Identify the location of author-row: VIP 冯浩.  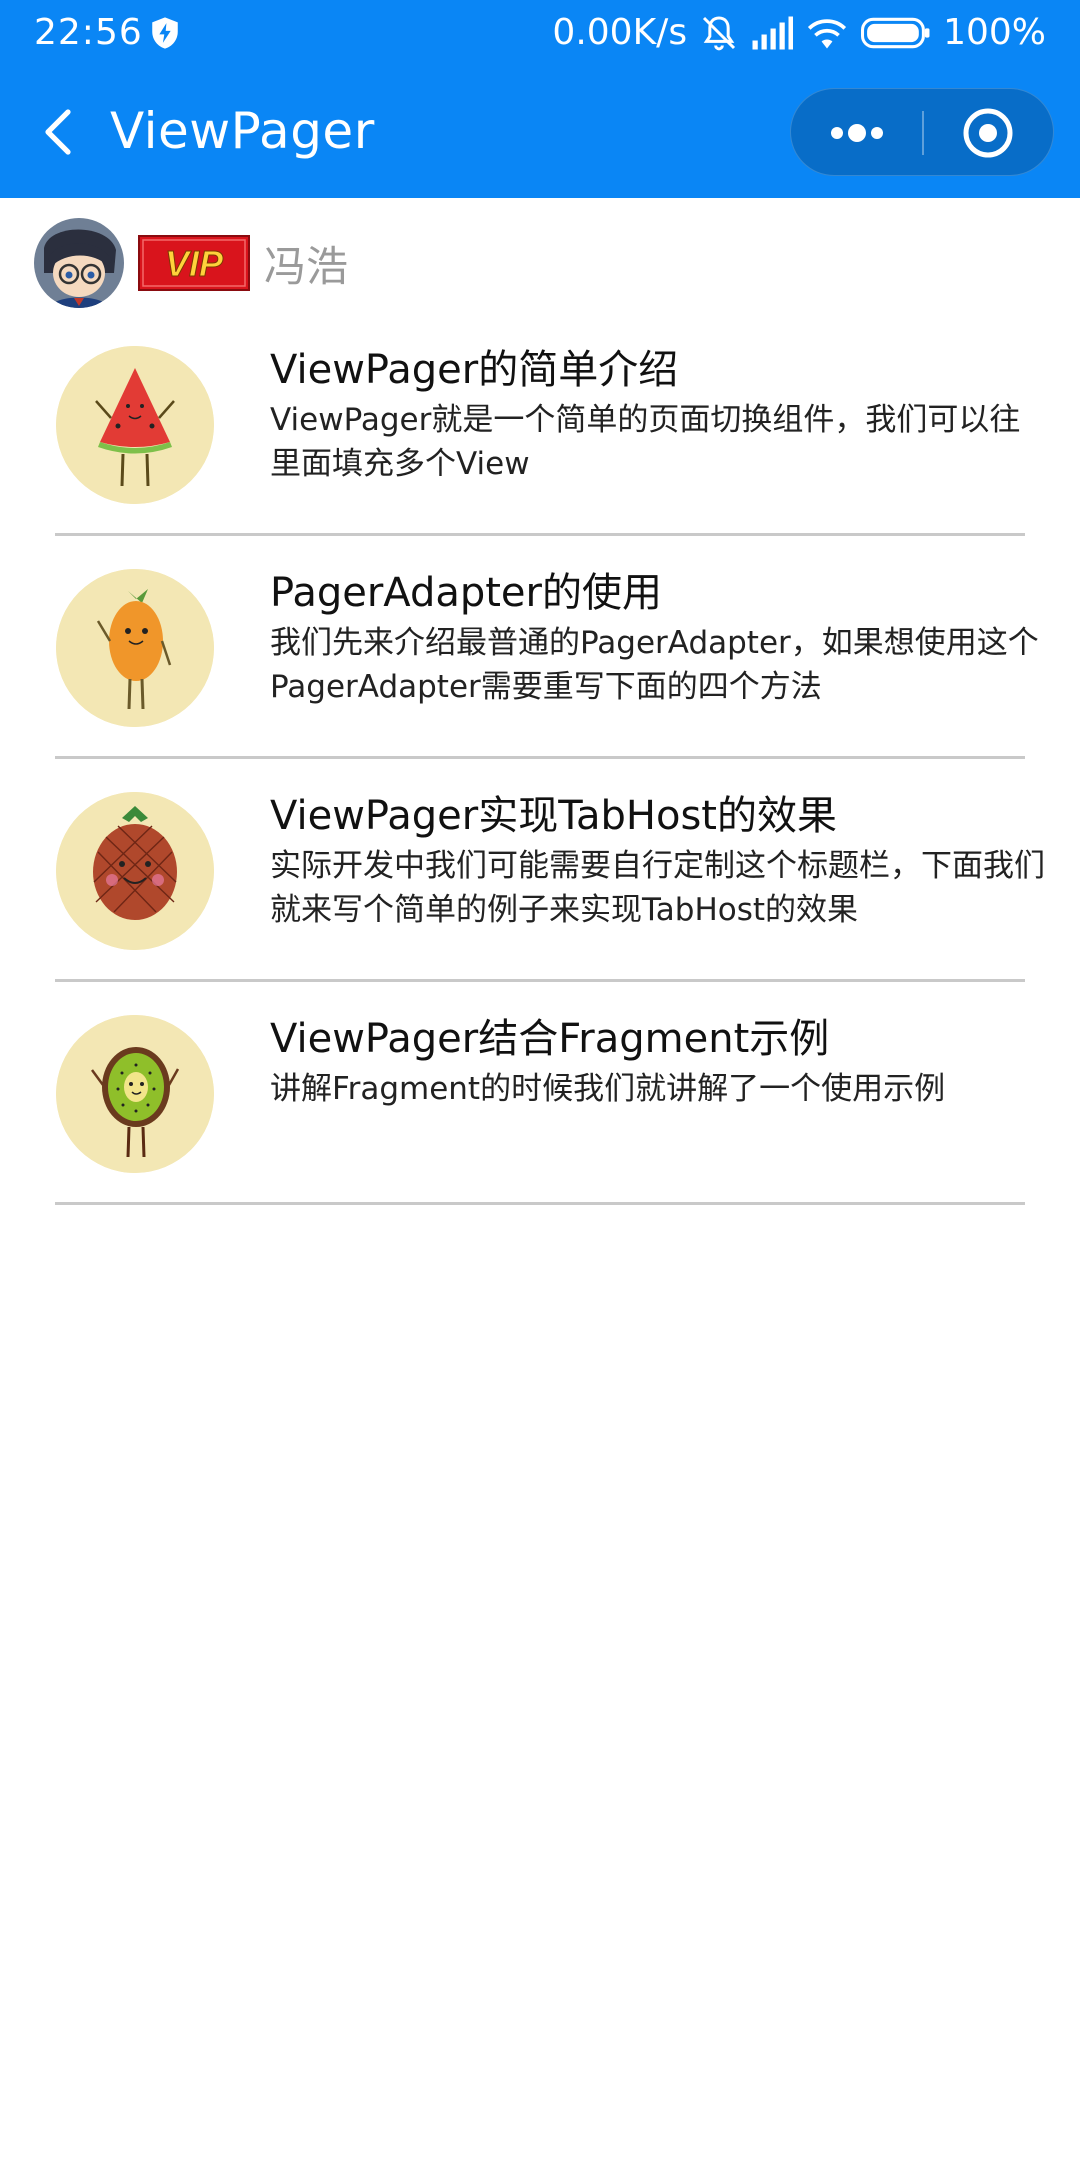
(191, 263).